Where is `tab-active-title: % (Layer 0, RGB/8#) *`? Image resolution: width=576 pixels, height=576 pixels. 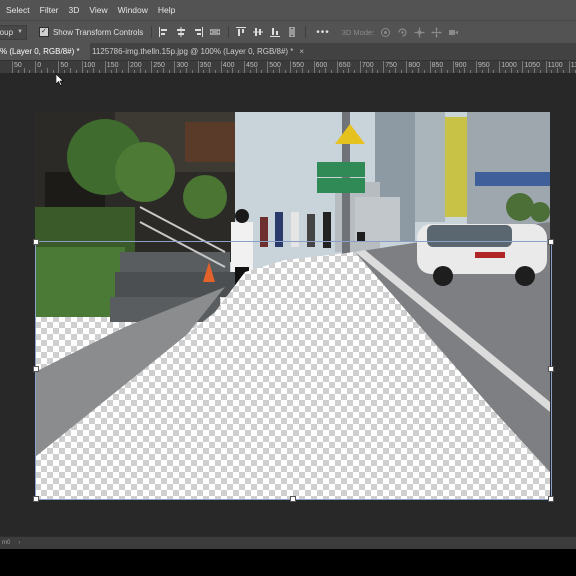
tab-active-title: % (Layer 0, RGB/8#) * is located at coordinates (40, 51).